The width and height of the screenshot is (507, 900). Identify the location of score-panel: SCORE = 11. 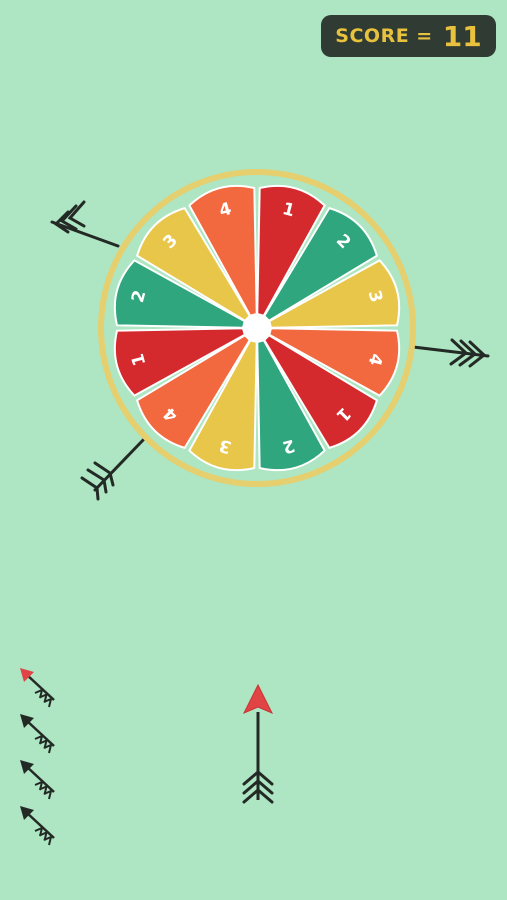
(408, 36).